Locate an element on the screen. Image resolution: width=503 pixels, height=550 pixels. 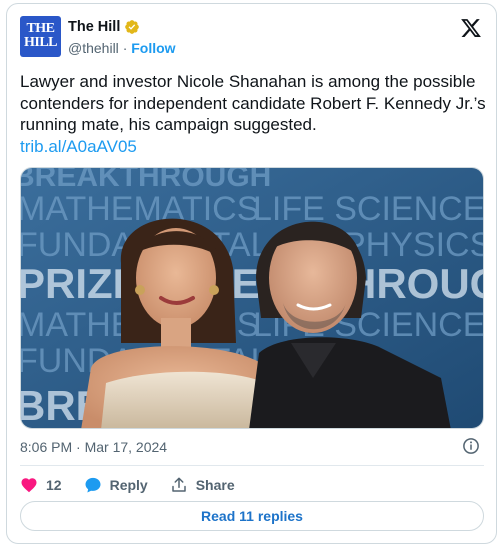
logo-text-top: THE is located at coordinates (40, 28).